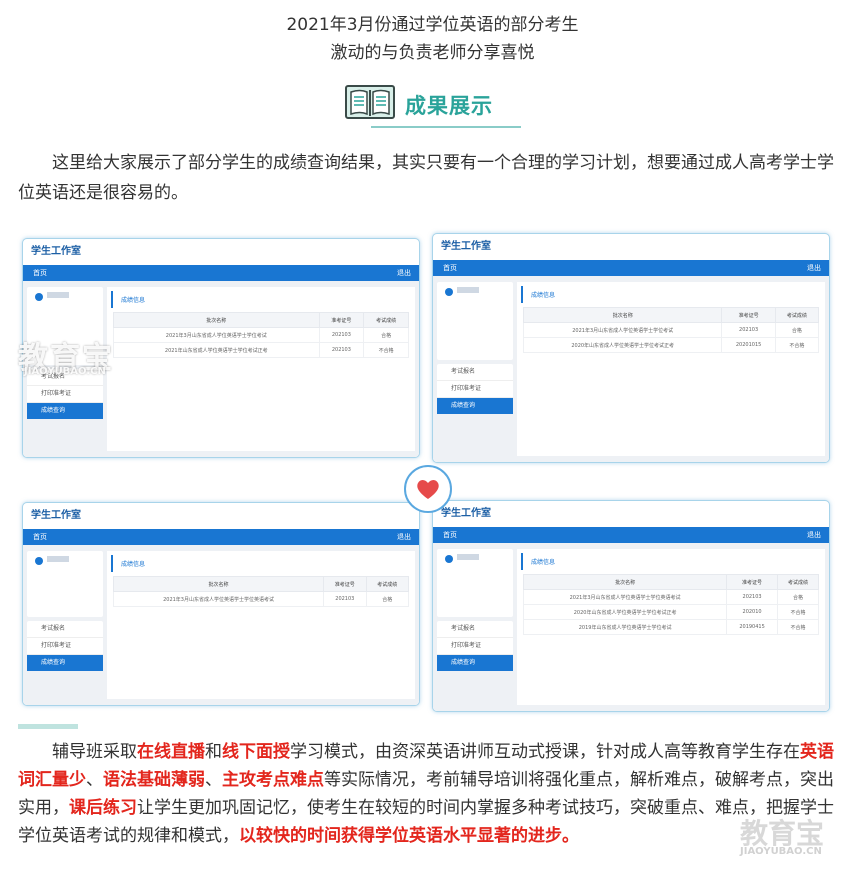 The image size is (865, 885). Describe the element at coordinates (171, 752) in the screenshot. I see `highlight: 在线直播` at that location.